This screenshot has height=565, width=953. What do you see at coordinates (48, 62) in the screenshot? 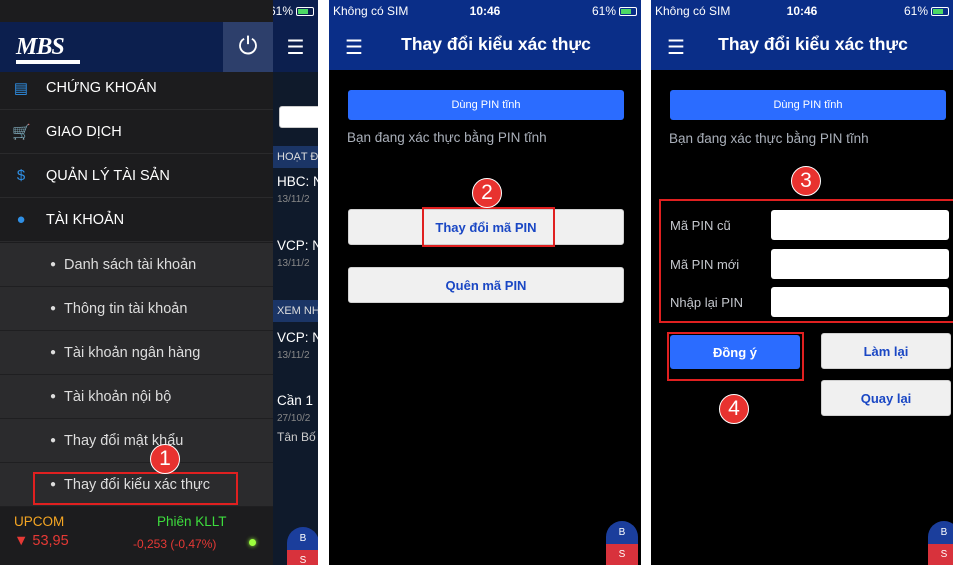
I see `logo-underline` at bounding box center [48, 62].